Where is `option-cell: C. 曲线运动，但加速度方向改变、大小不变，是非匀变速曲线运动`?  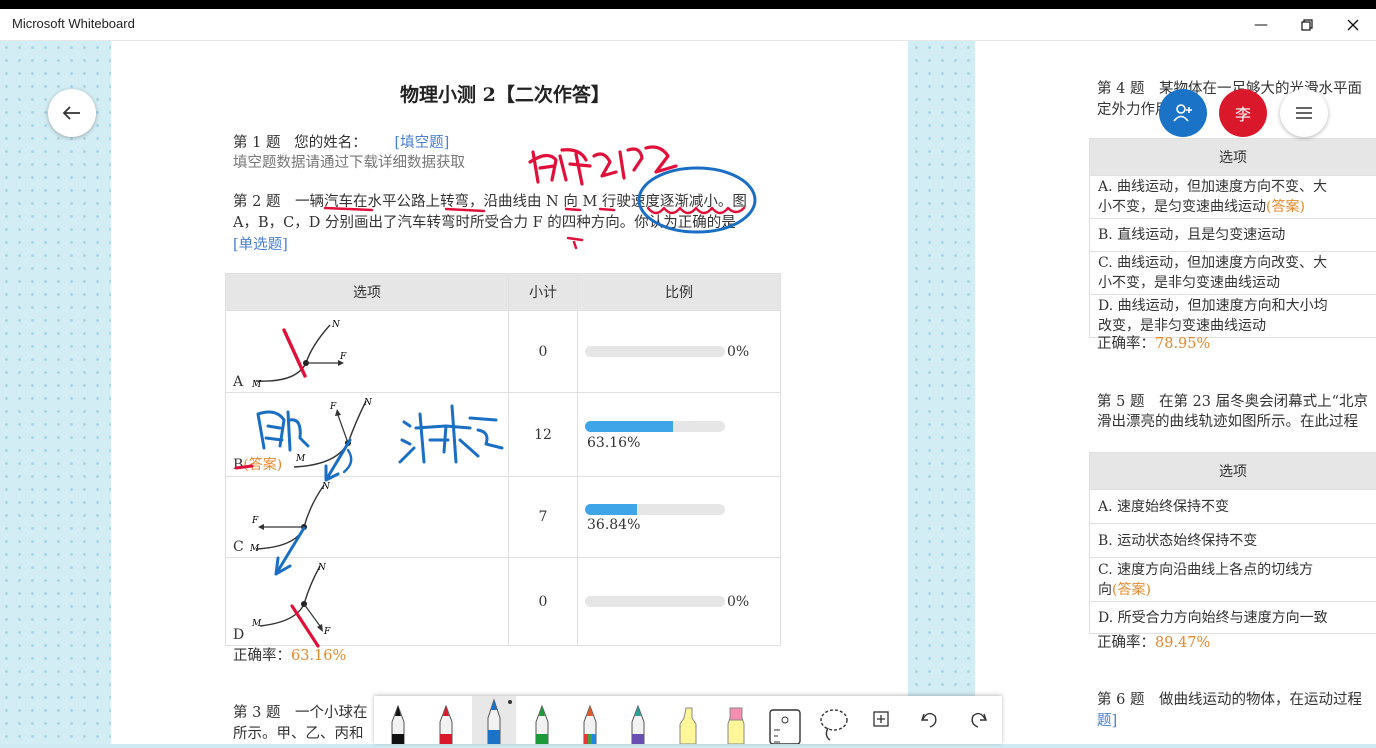 option-cell: C. 曲线运动，但加速度方向改变、大小不变，是非匀变速曲线运动 is located at coordinates (1233, 273).